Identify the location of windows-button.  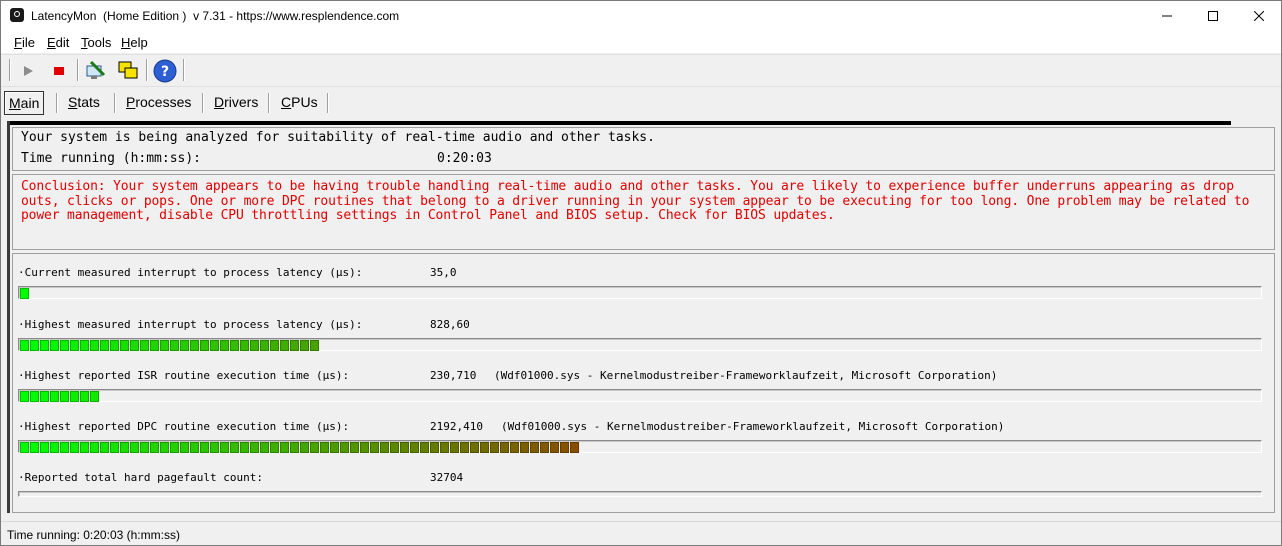
(128, 71).